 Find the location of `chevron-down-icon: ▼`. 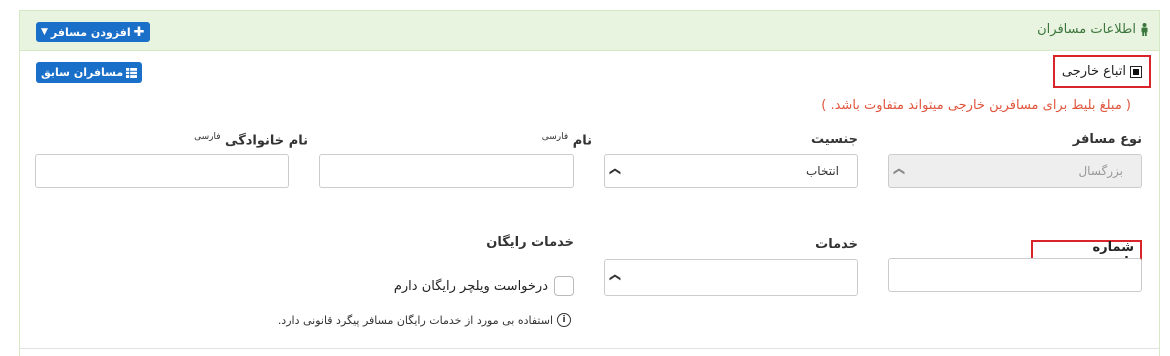

chevron-down-icon: ▼ is located at coordinates (44, 32).